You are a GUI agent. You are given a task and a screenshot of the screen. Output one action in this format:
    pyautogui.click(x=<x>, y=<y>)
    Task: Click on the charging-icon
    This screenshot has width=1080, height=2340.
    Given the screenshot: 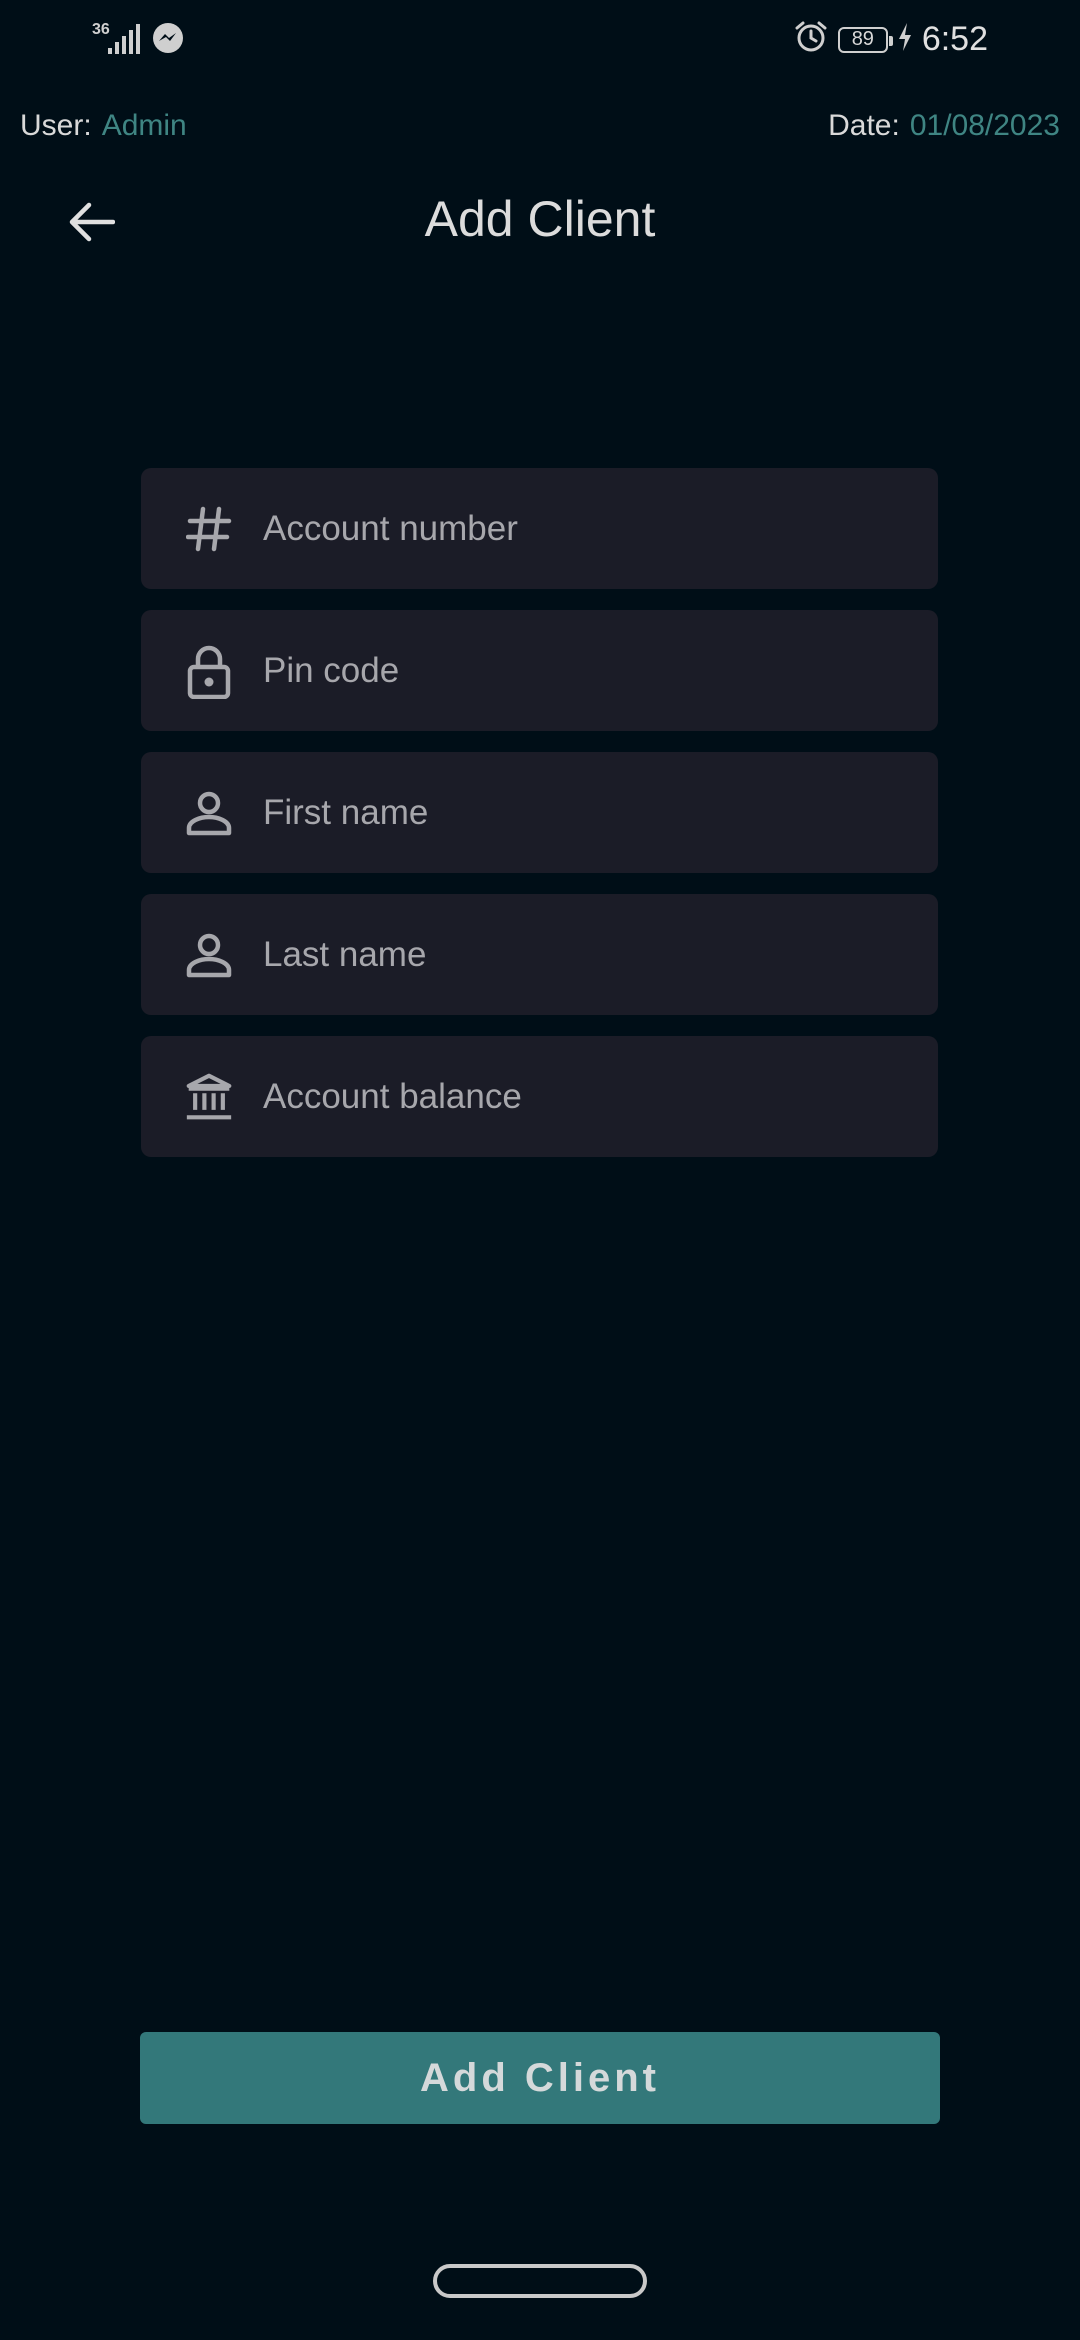 What is the action you would take?
    pyautogui.click(x=905, y=39)
    